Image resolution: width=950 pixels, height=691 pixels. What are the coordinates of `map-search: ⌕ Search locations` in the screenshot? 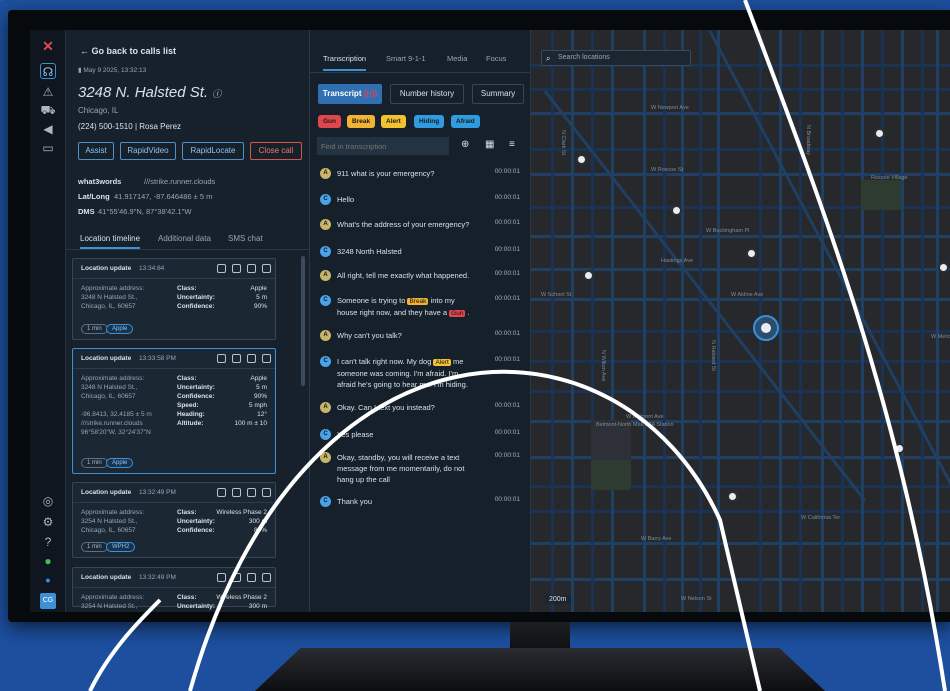 It's located at (616, 58).